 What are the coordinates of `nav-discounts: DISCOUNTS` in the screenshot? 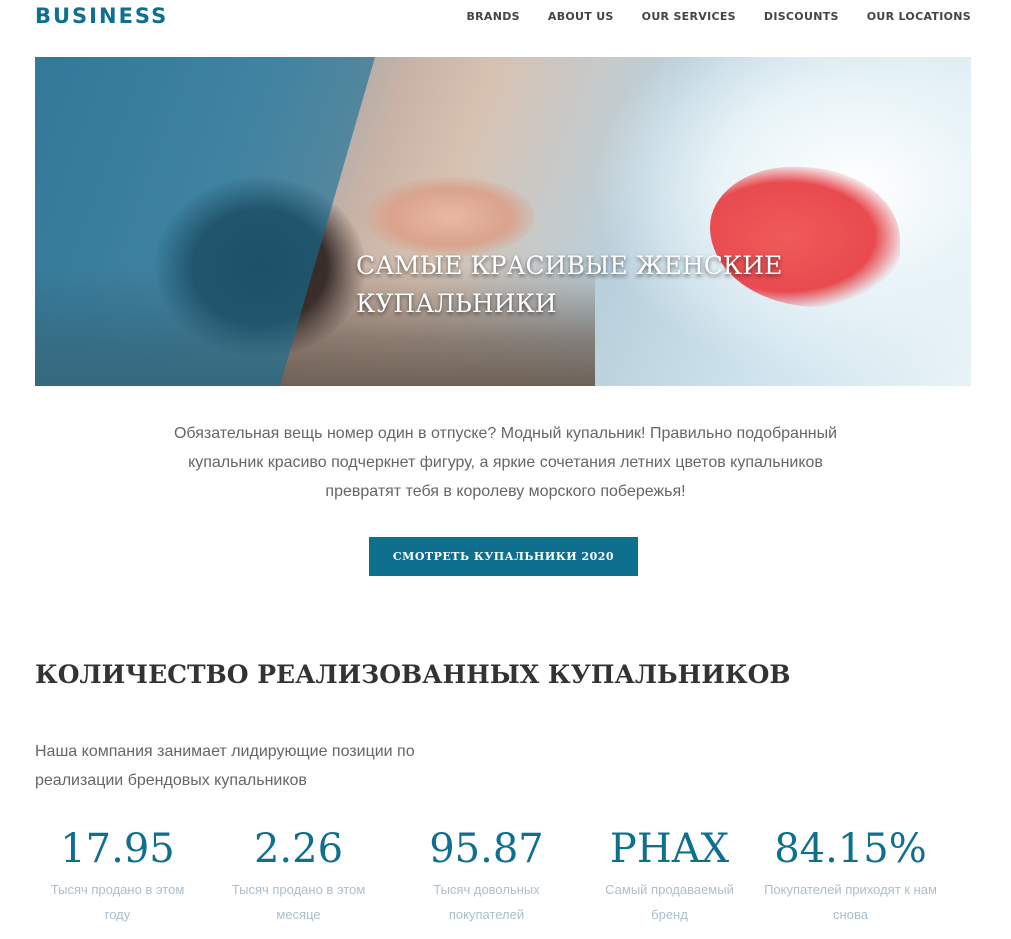 It's located at (801, 16).